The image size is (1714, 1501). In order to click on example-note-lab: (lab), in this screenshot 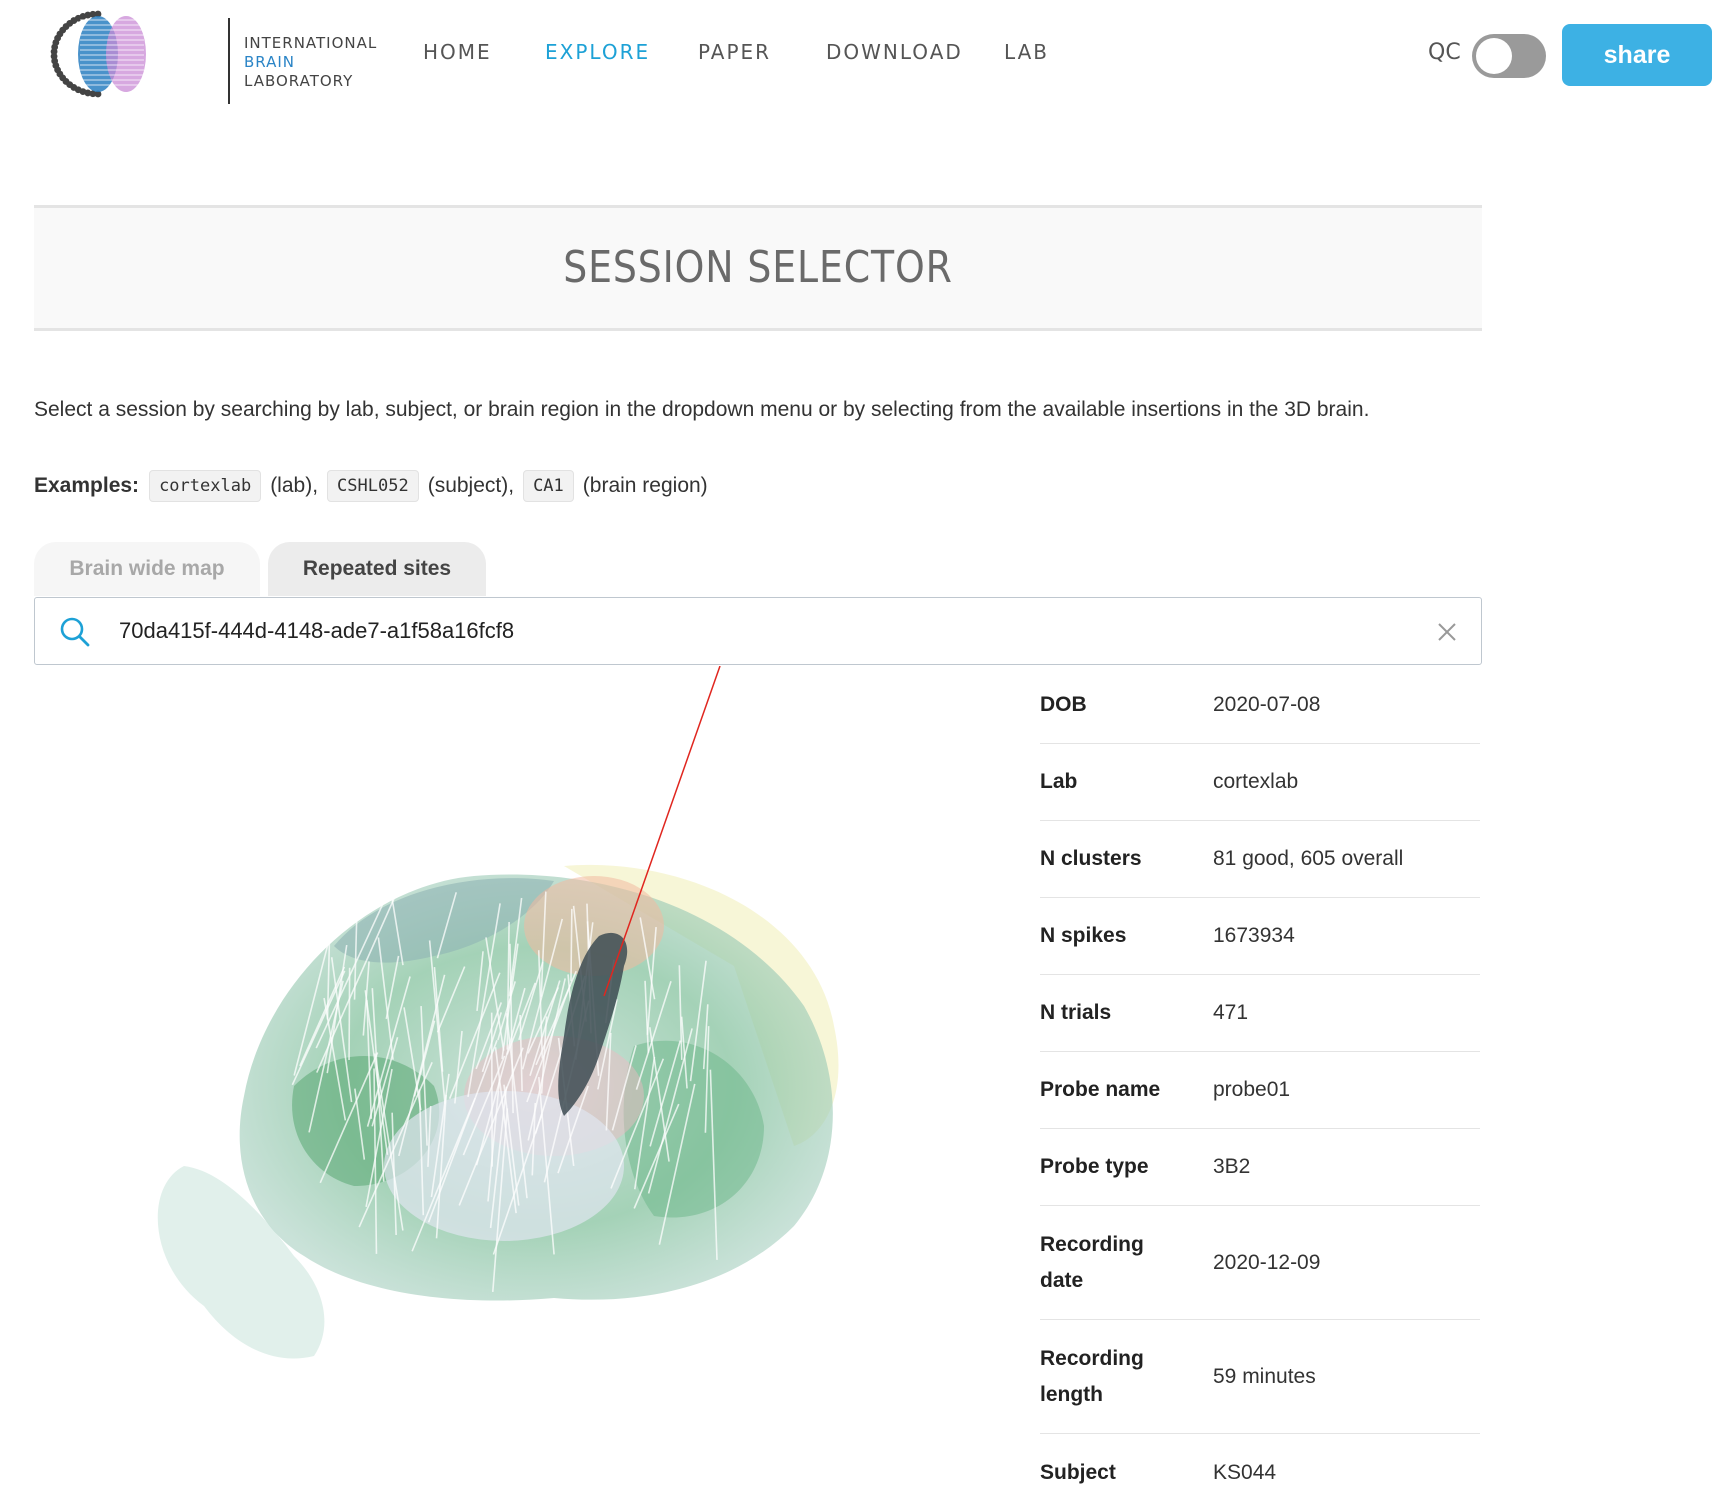, I will do `click(294, 485)`.